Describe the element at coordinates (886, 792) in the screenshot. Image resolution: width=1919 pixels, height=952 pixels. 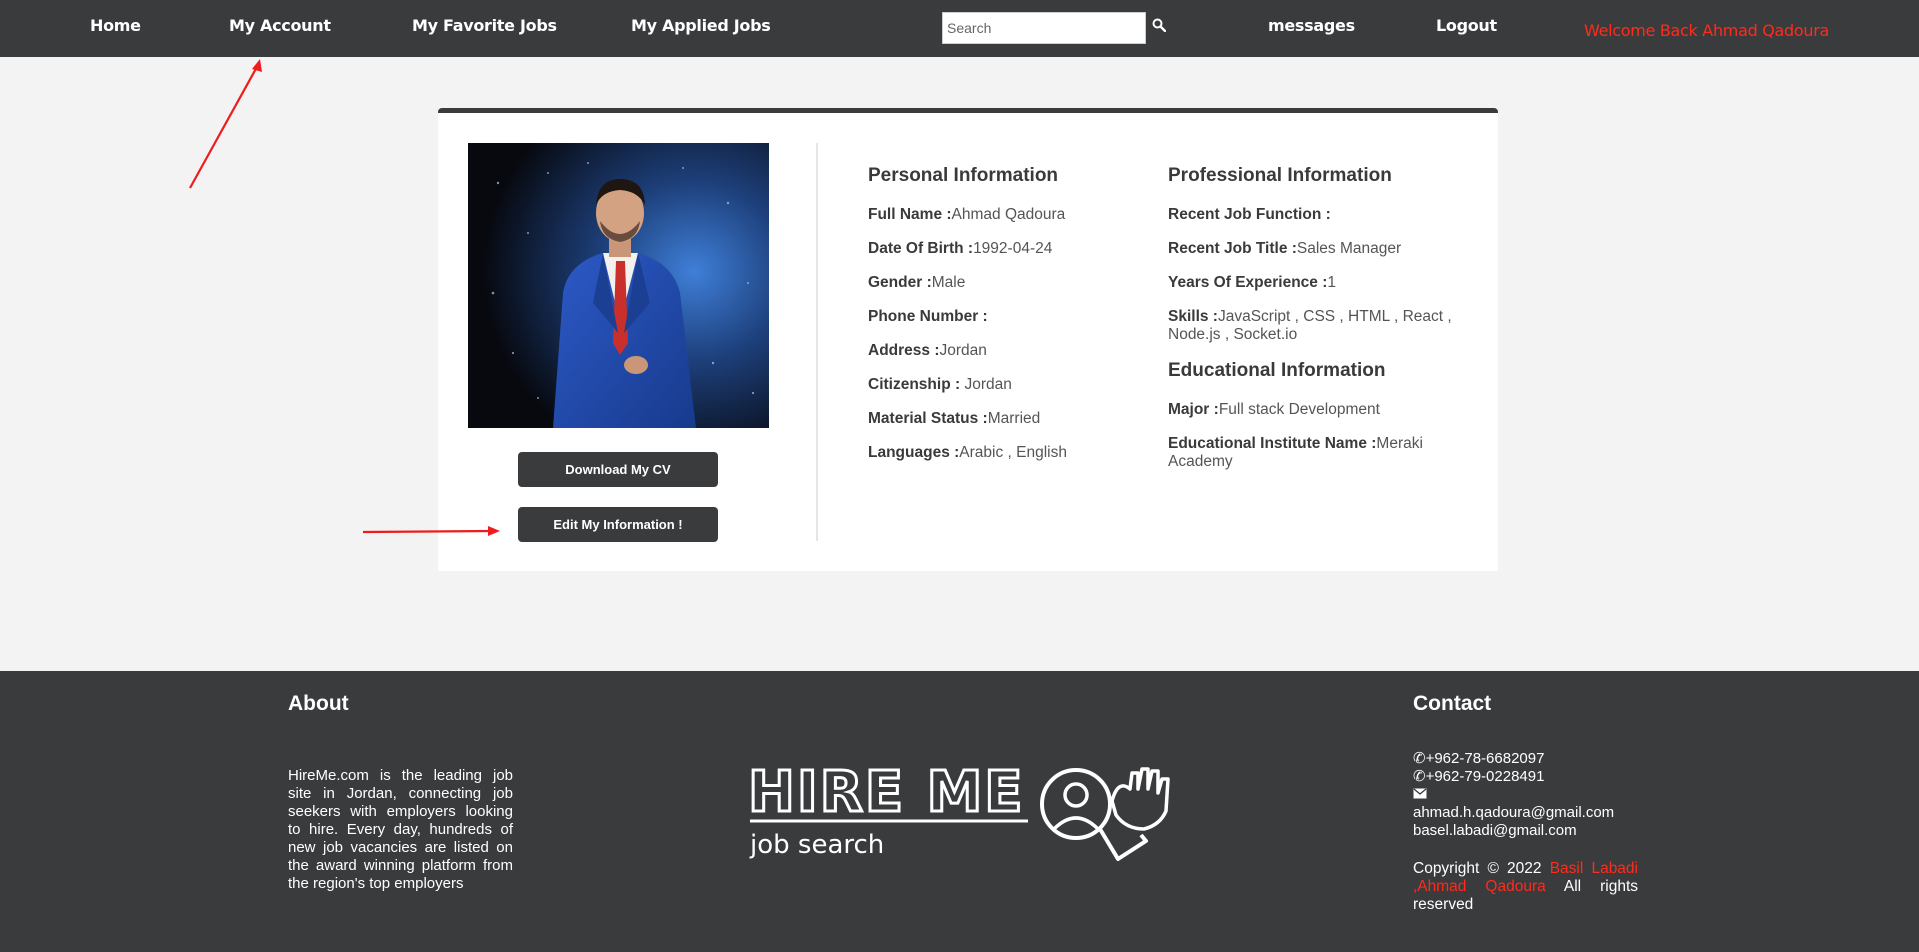
I see `logo-main-text: HIRE ME` at that location.